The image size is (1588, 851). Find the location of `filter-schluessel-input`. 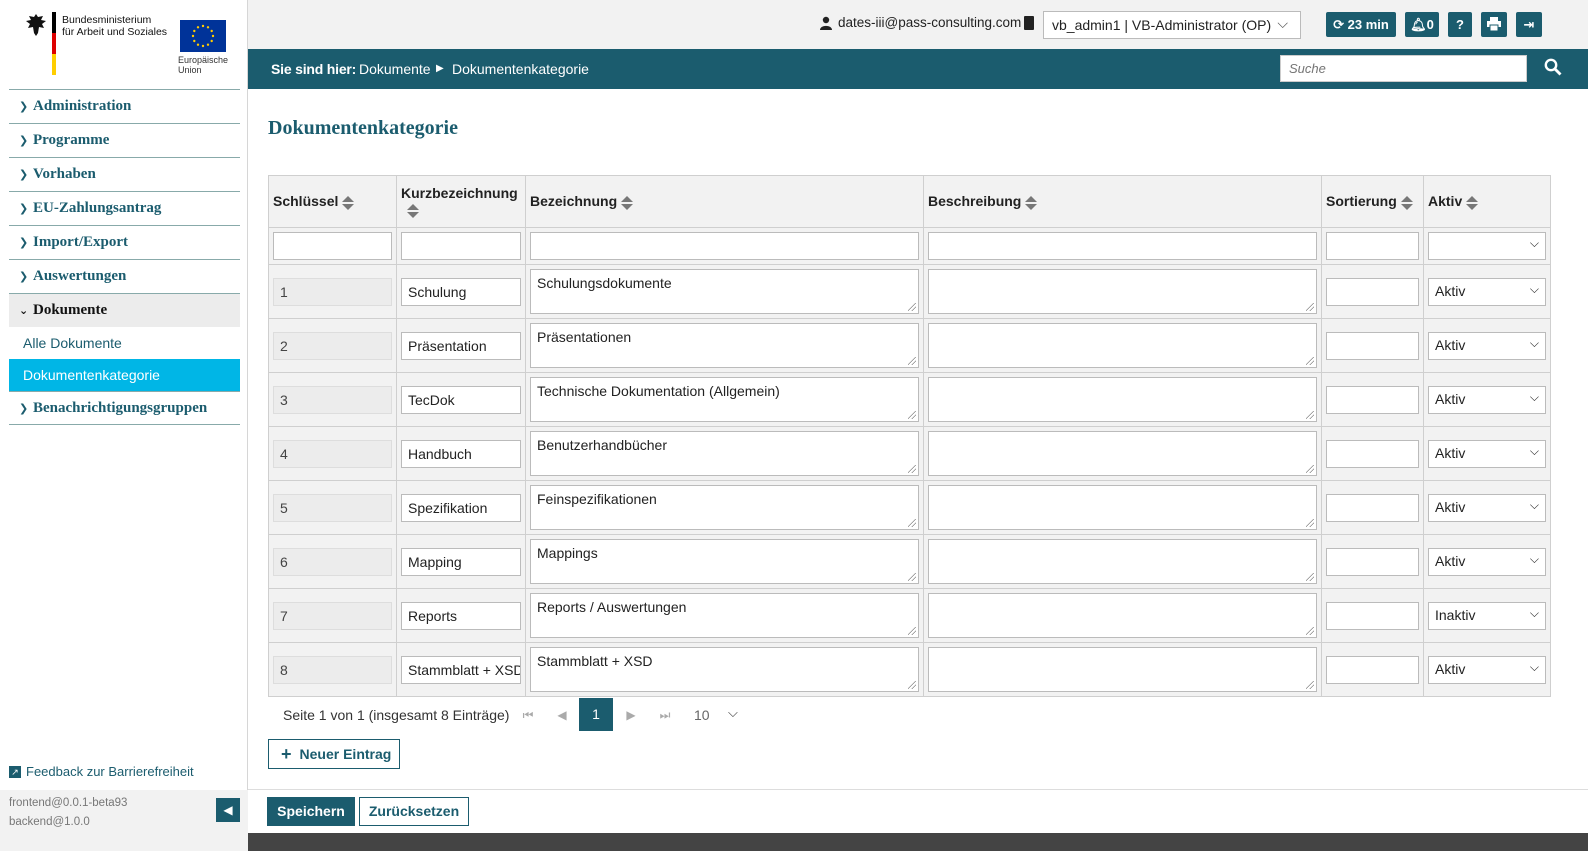

filter-schluessel-input is located at coordinates (332, 246).